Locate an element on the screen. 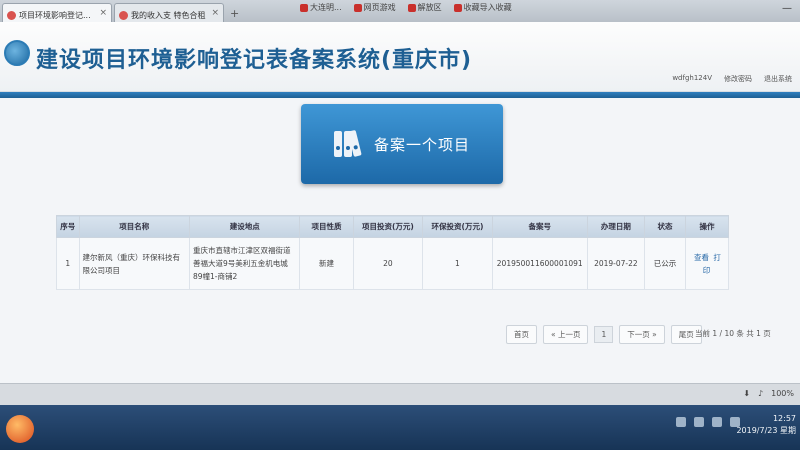 Image resolution: width=800 pixels, height=450 pixels. cell-index: 1 is located at coordinates (68, 263).